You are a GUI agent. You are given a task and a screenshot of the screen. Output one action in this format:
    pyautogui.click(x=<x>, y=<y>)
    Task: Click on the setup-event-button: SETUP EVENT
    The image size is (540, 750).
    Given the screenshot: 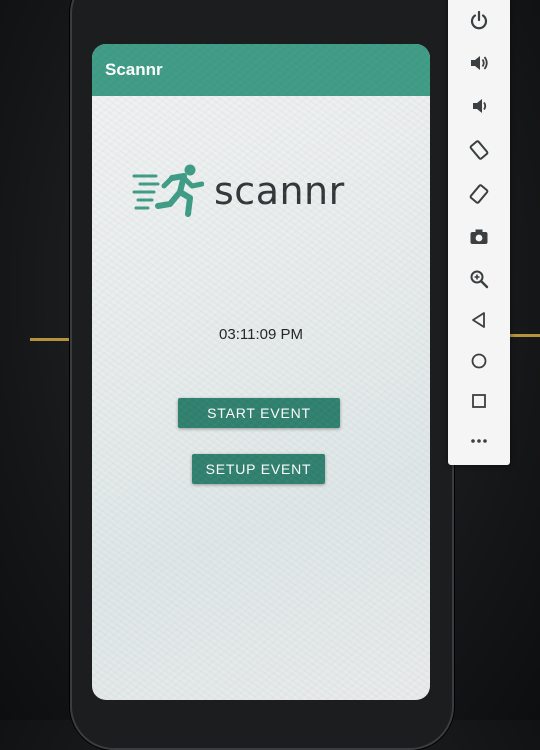 What is the action you would take?
    pyautogui.click(x=258, y=469)
    